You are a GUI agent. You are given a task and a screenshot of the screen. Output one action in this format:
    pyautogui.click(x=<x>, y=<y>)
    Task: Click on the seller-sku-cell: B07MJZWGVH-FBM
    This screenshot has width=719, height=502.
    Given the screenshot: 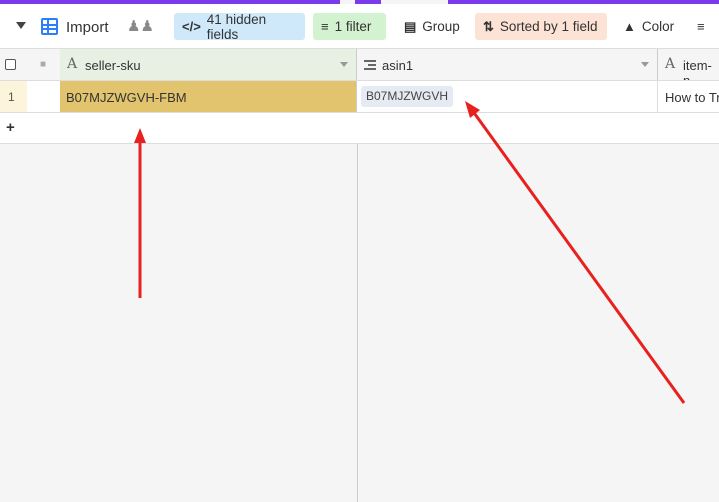 What is the action you would take?
    pyautogui.click(x=208, y=96)
    